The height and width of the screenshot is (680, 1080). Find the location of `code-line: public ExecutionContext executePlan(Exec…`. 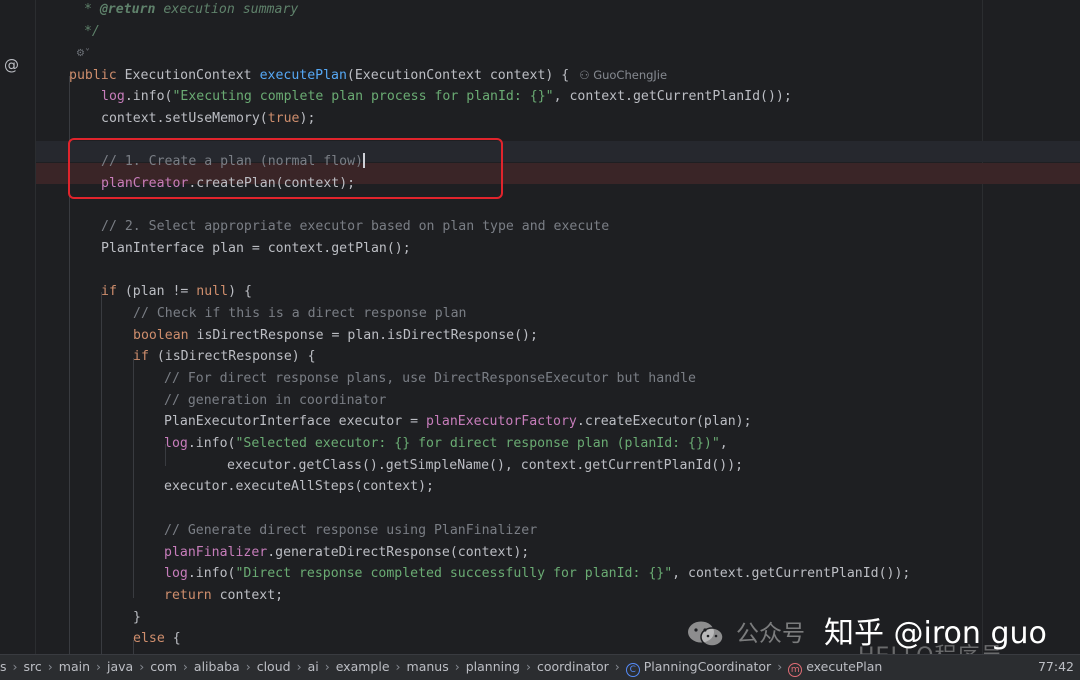

code-line: public ExecutionContext executePlan(Exec… is located at coordinates (368, 75).